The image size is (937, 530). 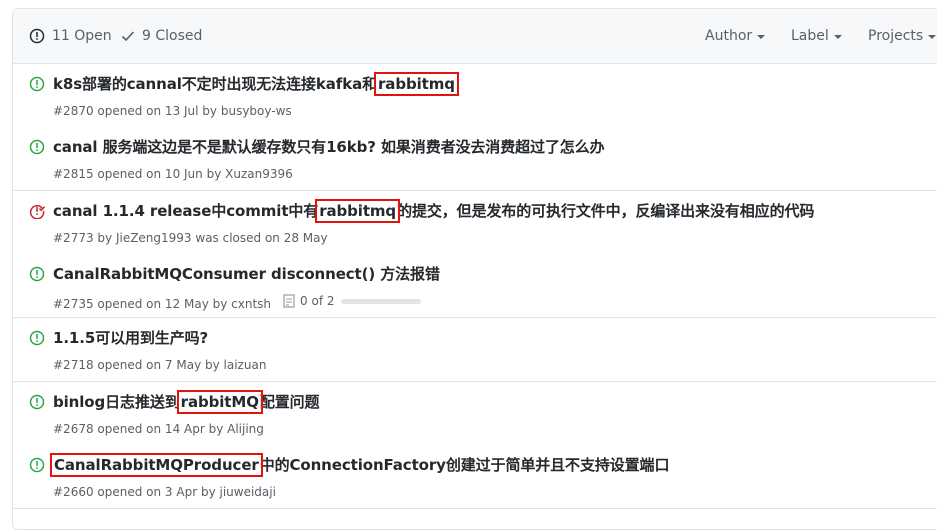 I want to click on task-progress-text: 0 of 2, so click(x=317, y=301).